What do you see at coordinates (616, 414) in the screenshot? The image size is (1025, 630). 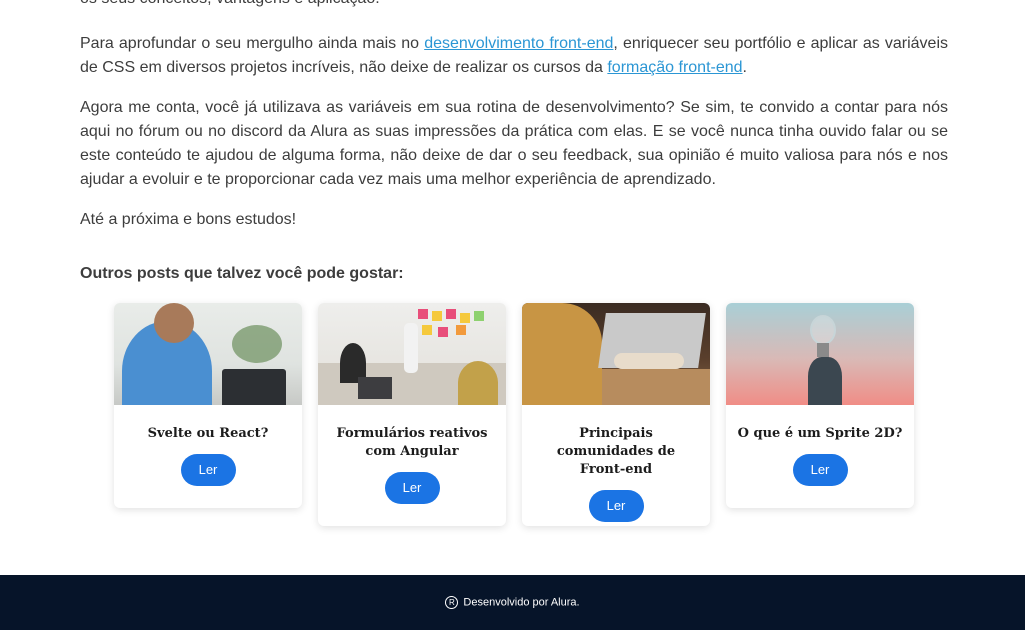 I see `related-post-card: Principais comunidades de Front-end Ler` at bounding box center [616, 414].